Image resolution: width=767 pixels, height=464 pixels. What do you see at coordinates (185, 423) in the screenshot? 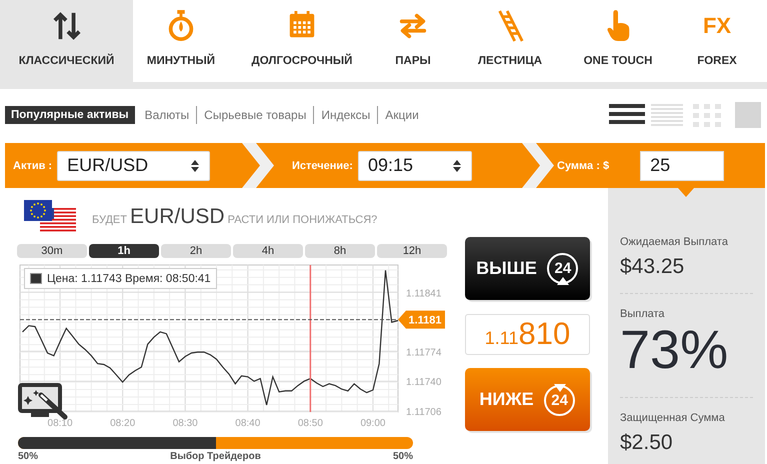
I see `axis-label: 08:30` at bounding box center [185, 423].